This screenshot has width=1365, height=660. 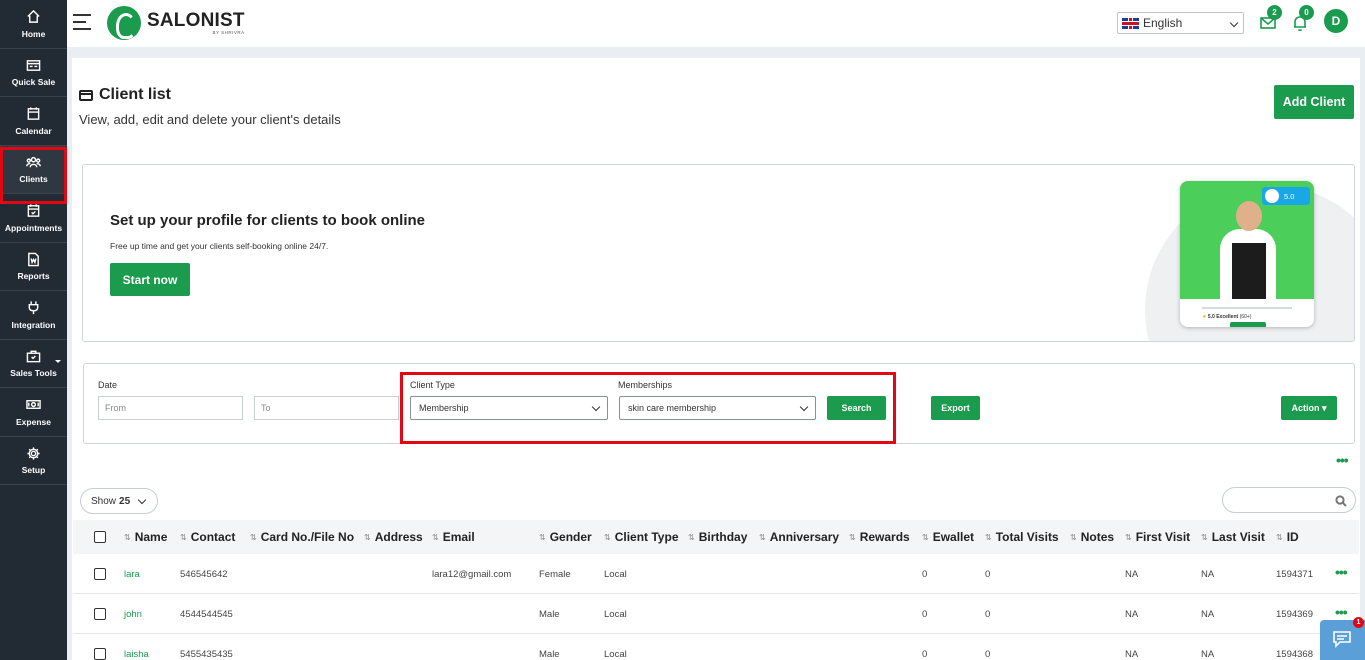 I want to click on chat-badge: 1, so click(x=1358, y=622).